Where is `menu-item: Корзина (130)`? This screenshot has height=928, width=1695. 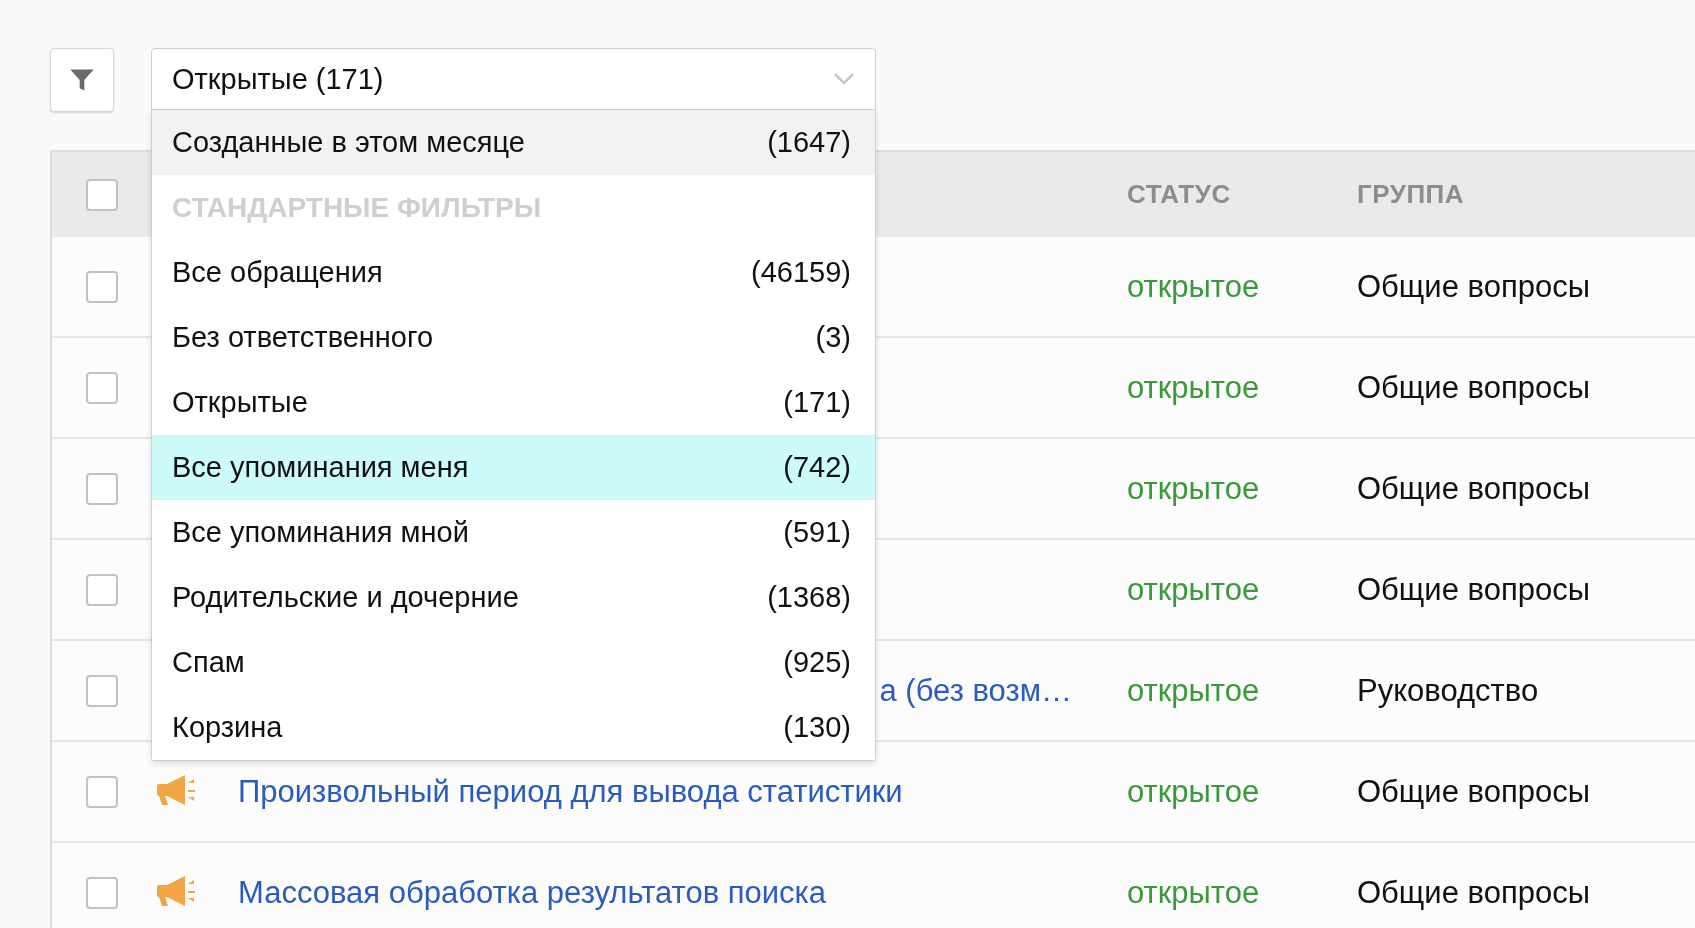
menu-item: Корзина (130) is located at coordinates (513, 727).